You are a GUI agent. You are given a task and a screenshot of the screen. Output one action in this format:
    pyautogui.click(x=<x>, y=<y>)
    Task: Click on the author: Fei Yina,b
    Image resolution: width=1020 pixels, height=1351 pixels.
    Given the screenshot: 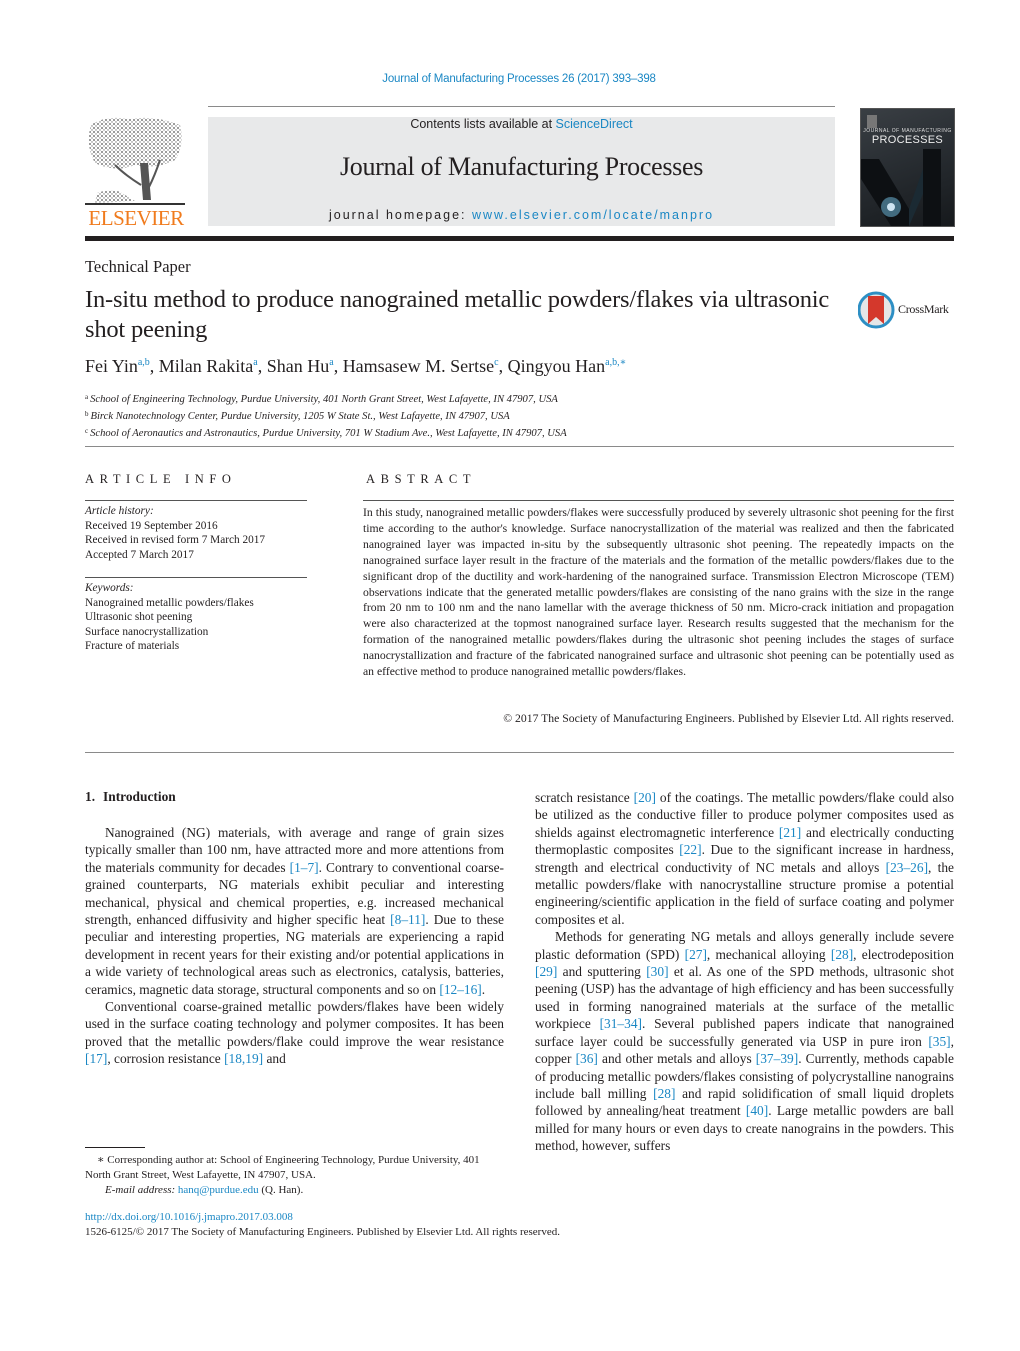 What is the action you would take?
    pyautogui.click(x=117, y=366)
    